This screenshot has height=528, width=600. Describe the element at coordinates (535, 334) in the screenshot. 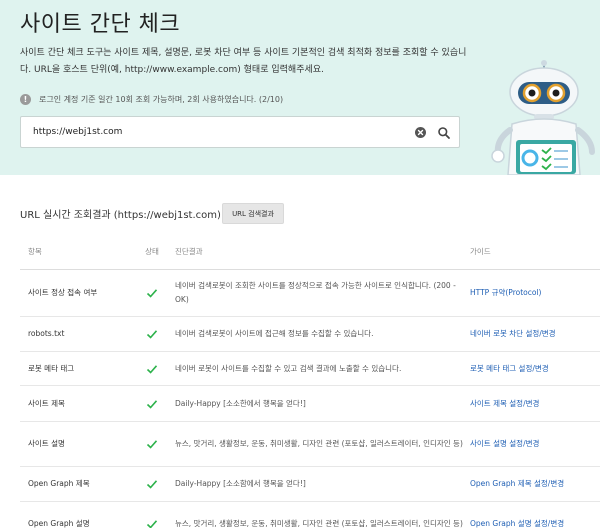

I see `row-guide-link: 네이버 로봇 차단 설정/변경` at that location.